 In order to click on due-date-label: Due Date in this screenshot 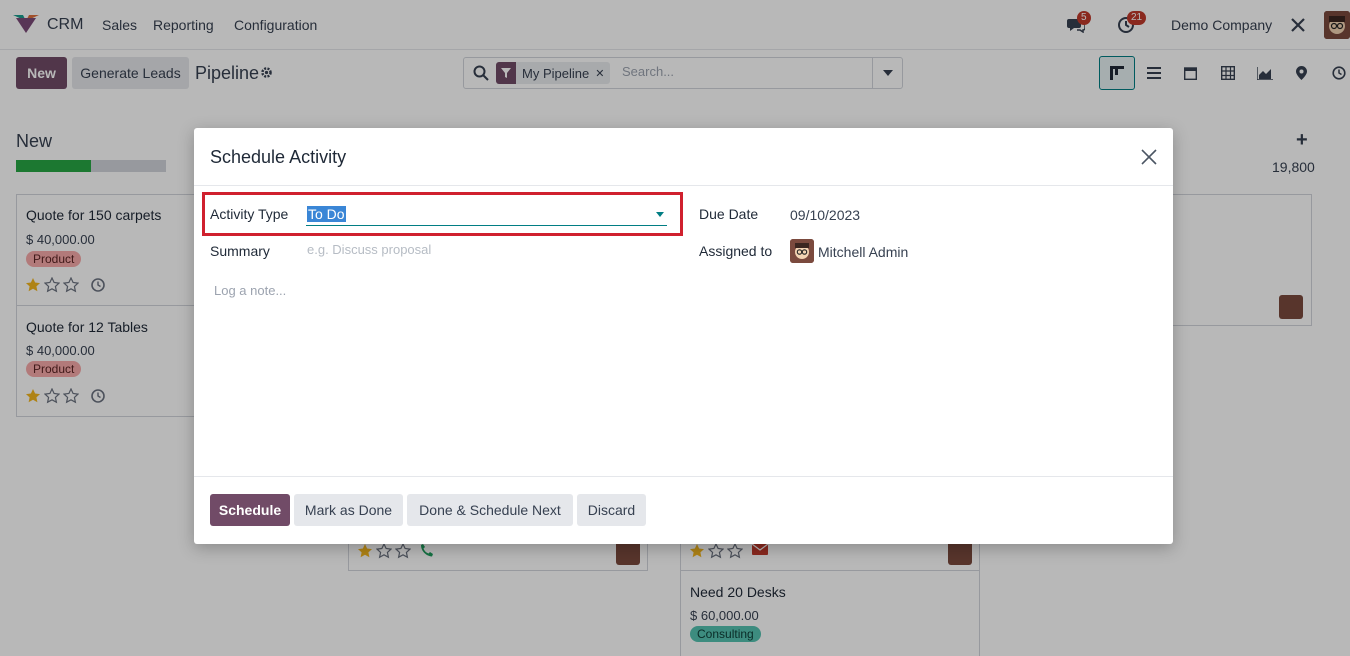, I will do `click(729, 214)`.